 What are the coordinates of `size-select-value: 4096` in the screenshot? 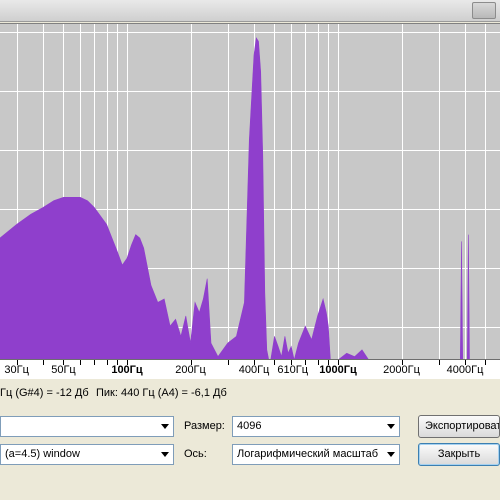 It's located at (249, 426).